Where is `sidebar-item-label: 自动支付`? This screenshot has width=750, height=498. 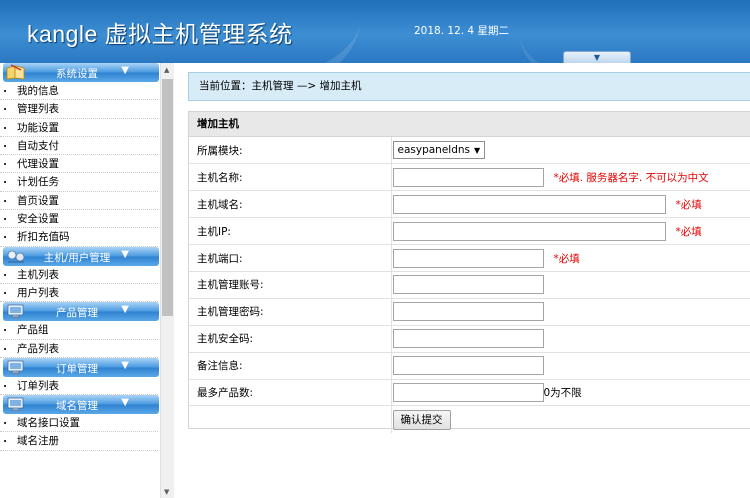
sidebar-item-label: 自动支付 is located at coordinates (34, 146).